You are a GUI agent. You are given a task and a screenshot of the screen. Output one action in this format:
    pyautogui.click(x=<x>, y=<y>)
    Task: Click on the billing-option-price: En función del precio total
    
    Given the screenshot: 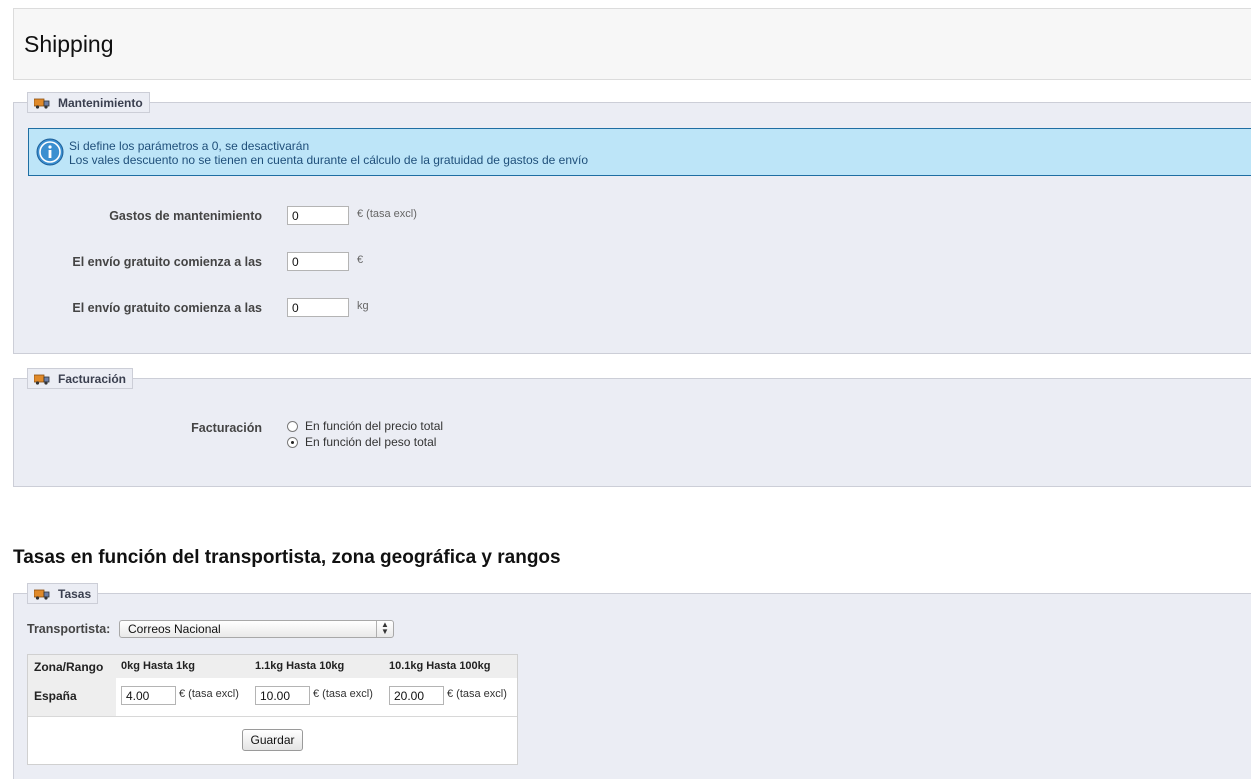 What is the action you would take?
    pyautogui.click(x=365, y=426)
    